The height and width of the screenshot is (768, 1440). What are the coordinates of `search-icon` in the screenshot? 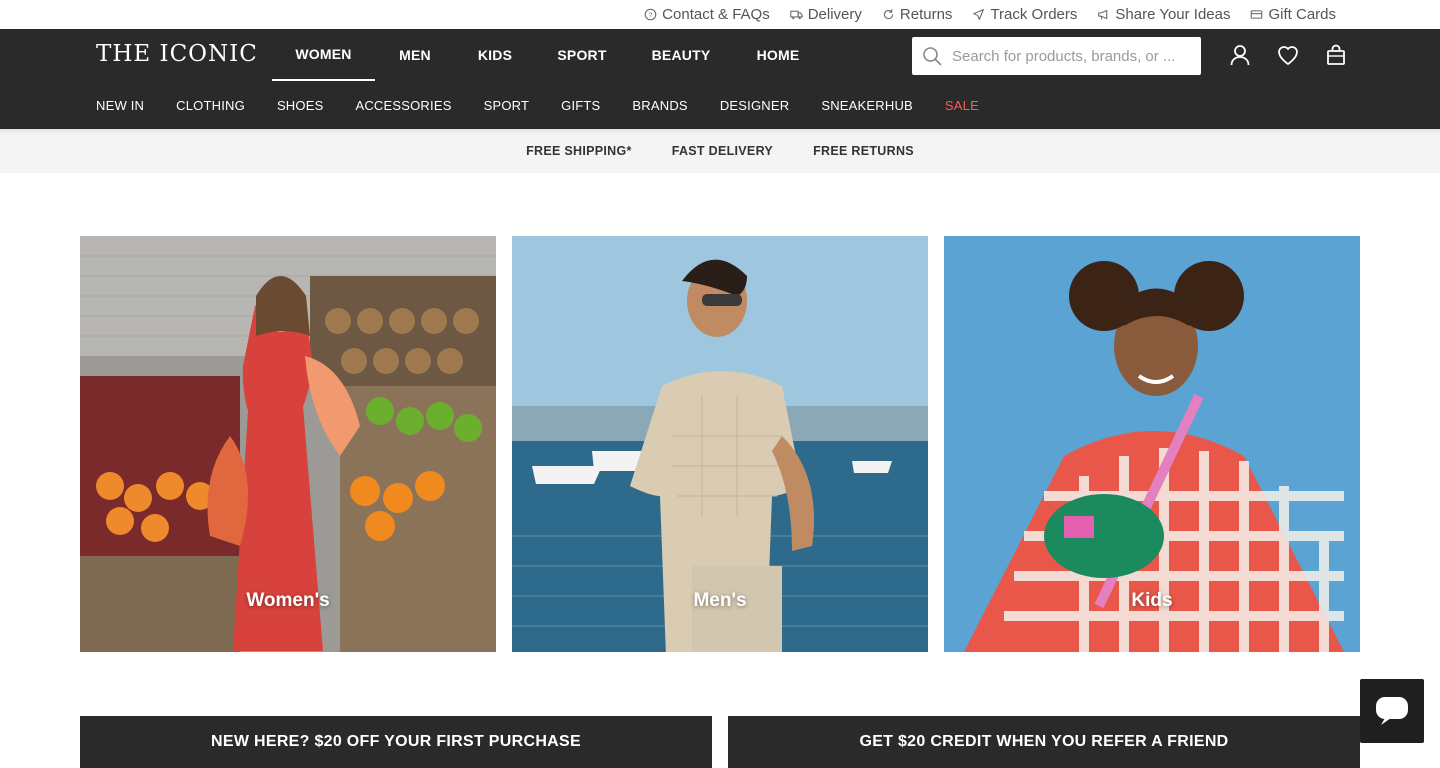 It's located at (932, 56).